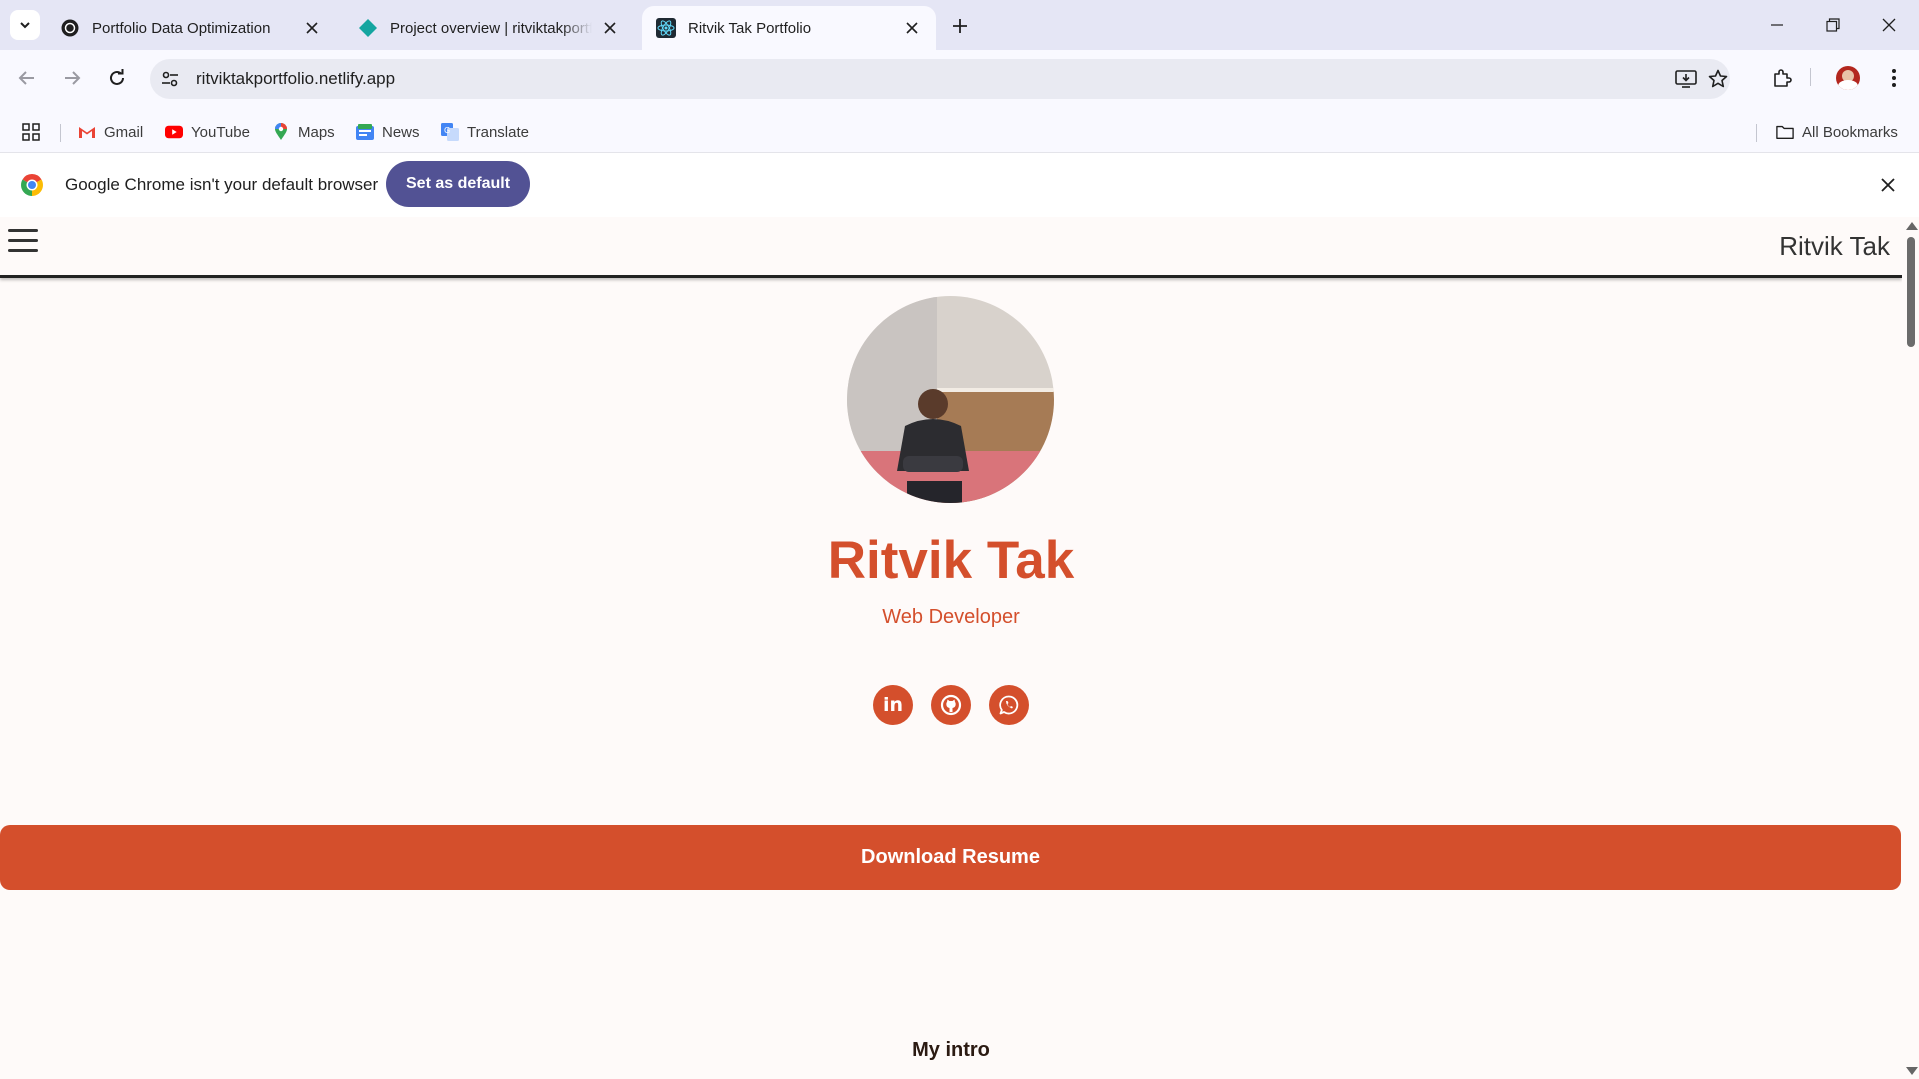 The width and height of the screenshot is (1919, 1079). I want to click on infobar-message: Google Chrome isn't your default browser, so click(222, 184).